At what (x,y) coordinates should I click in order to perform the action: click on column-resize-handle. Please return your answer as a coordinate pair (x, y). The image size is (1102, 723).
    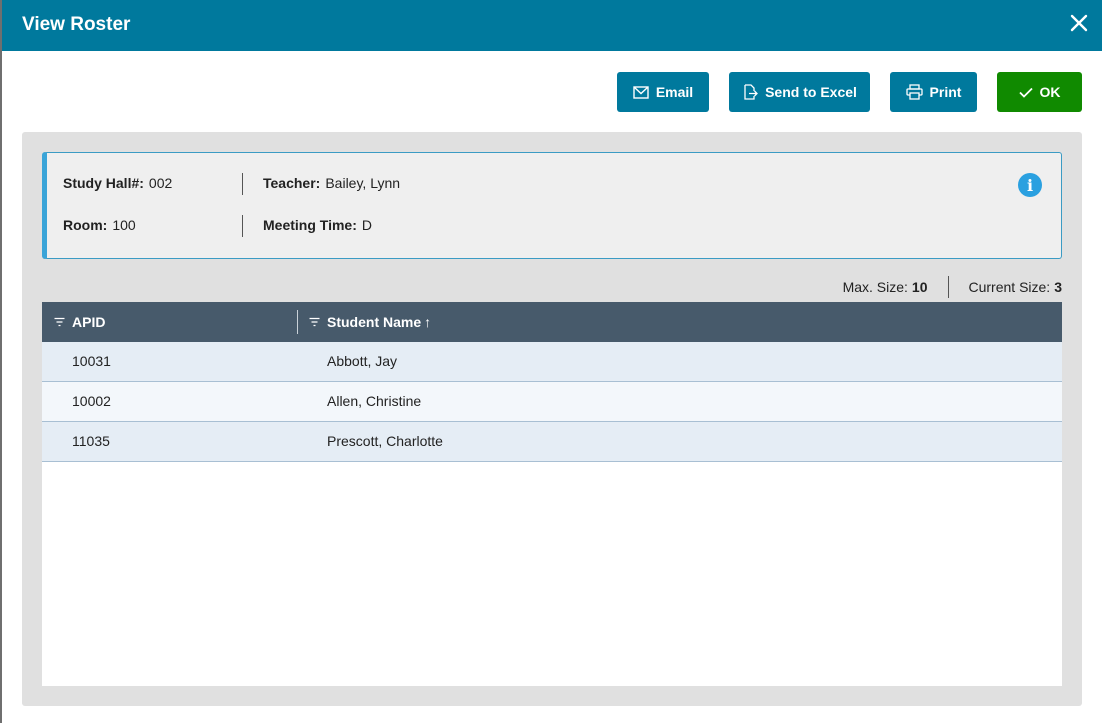
    Looking at the image, I should click on (297, 322).